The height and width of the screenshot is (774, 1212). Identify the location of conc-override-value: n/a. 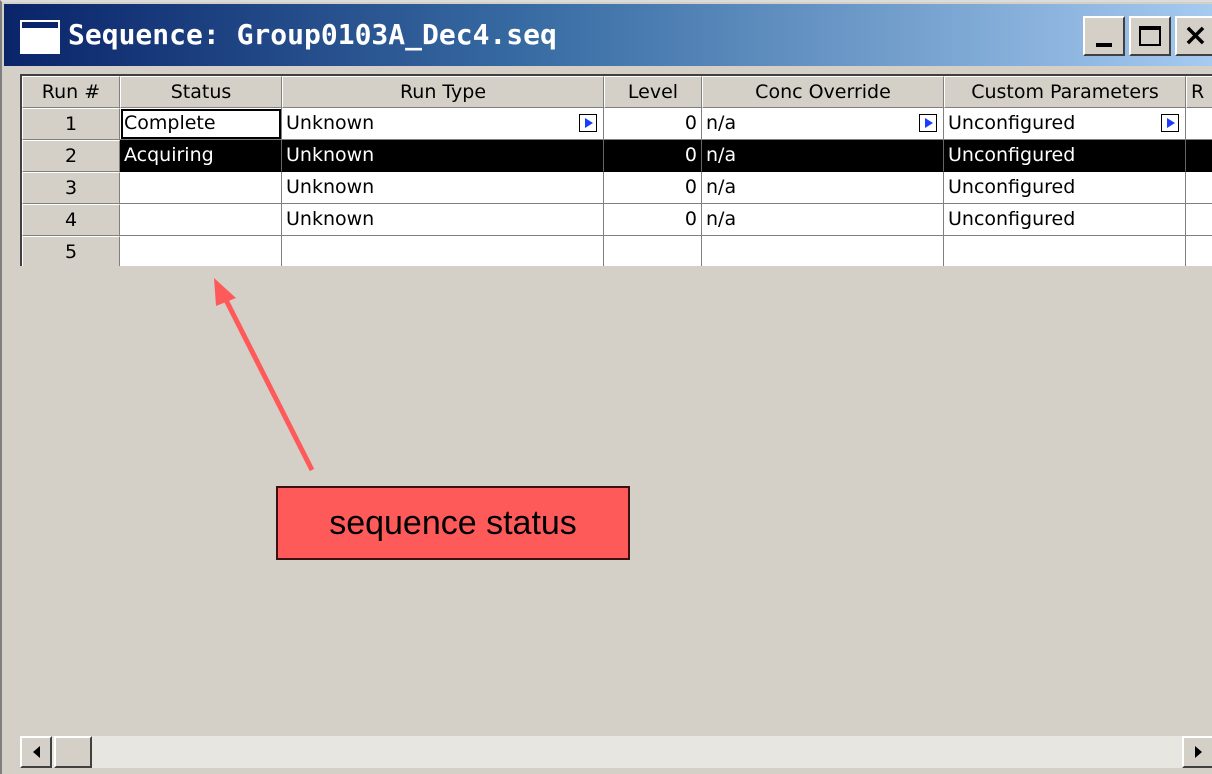
(721, 123).